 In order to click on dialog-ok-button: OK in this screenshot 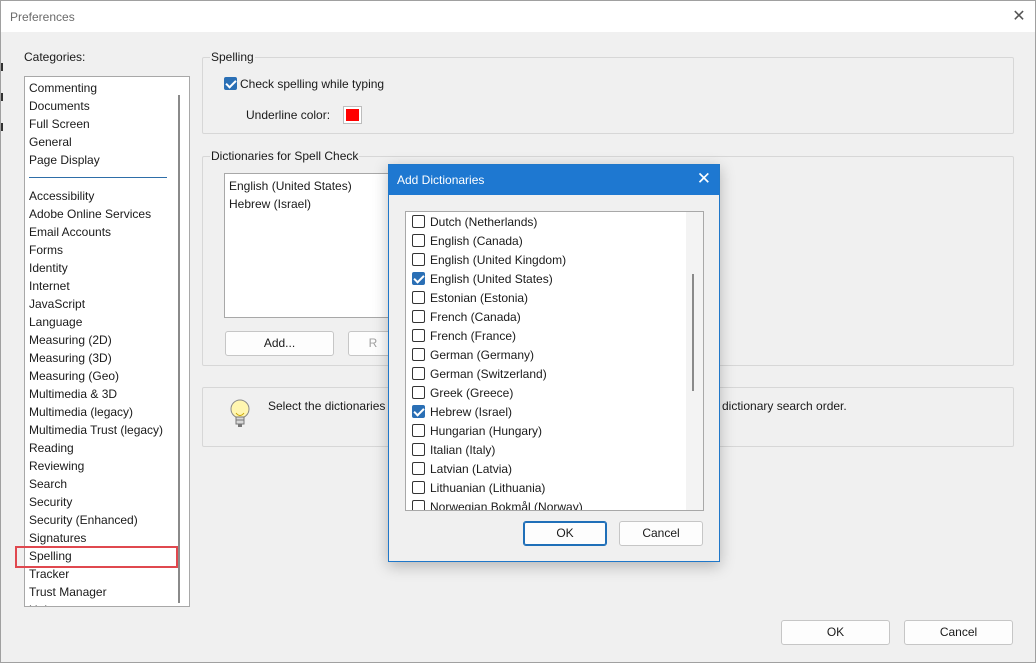, I will do `click(565, 533)`.